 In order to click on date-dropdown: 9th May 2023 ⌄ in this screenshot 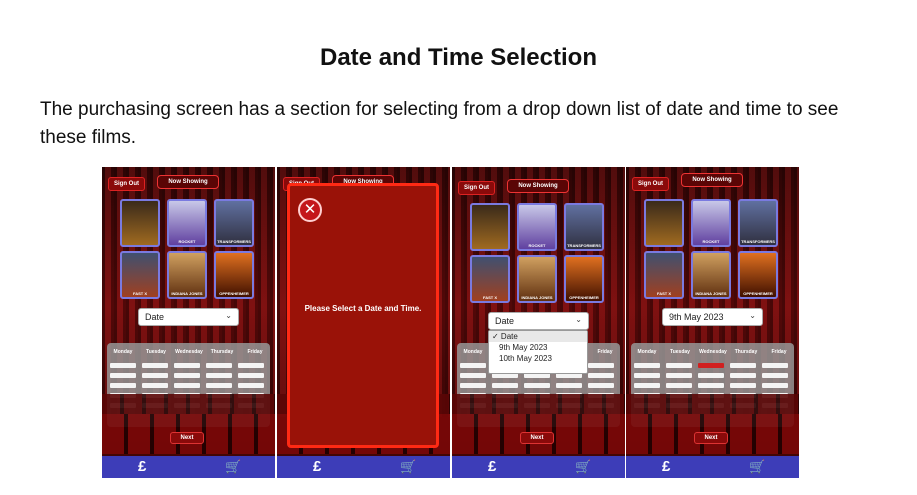, I will do `click(712, 317)`.